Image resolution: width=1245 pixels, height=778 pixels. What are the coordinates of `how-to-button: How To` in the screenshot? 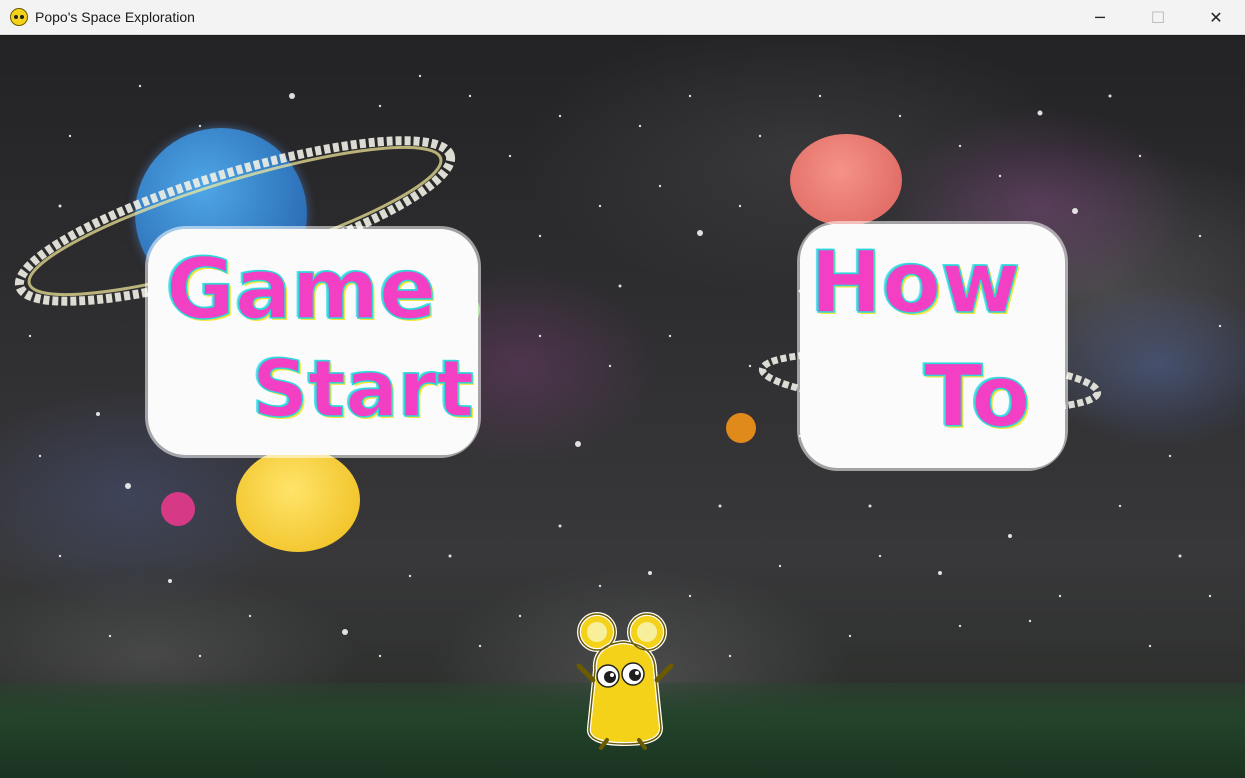 It's located at (932, 346).